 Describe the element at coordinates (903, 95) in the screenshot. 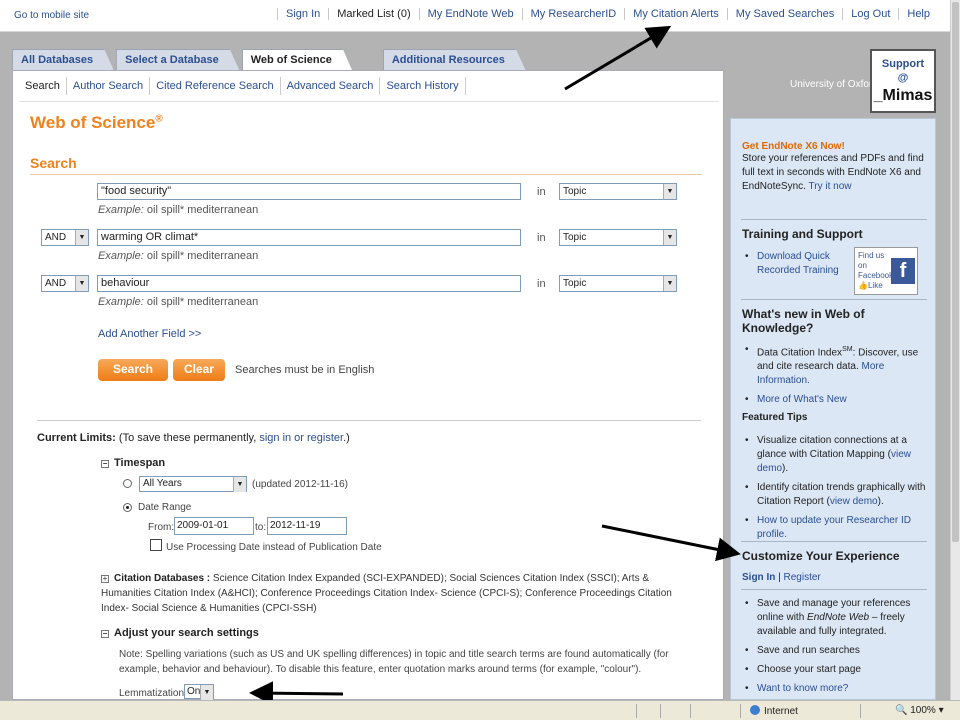

I see `mimas-logo-text: _Mimas` at that location.